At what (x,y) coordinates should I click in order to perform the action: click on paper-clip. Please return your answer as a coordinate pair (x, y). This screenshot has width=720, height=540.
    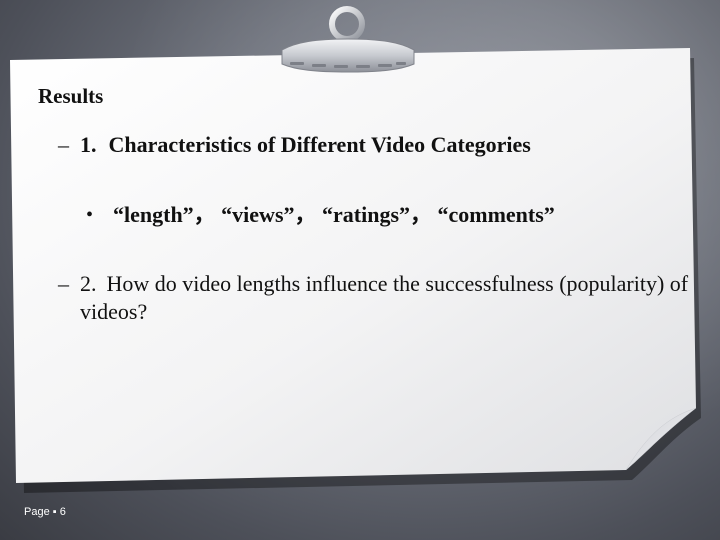
    Looking at the image, I should click on (348, 39).